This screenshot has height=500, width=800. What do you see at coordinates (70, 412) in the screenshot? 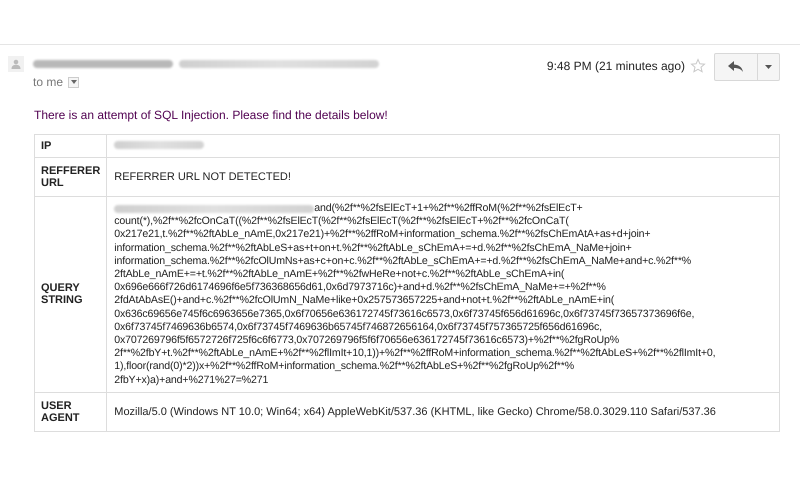
I see `row-label: USER AGENT` at bounding box center [70, 412].